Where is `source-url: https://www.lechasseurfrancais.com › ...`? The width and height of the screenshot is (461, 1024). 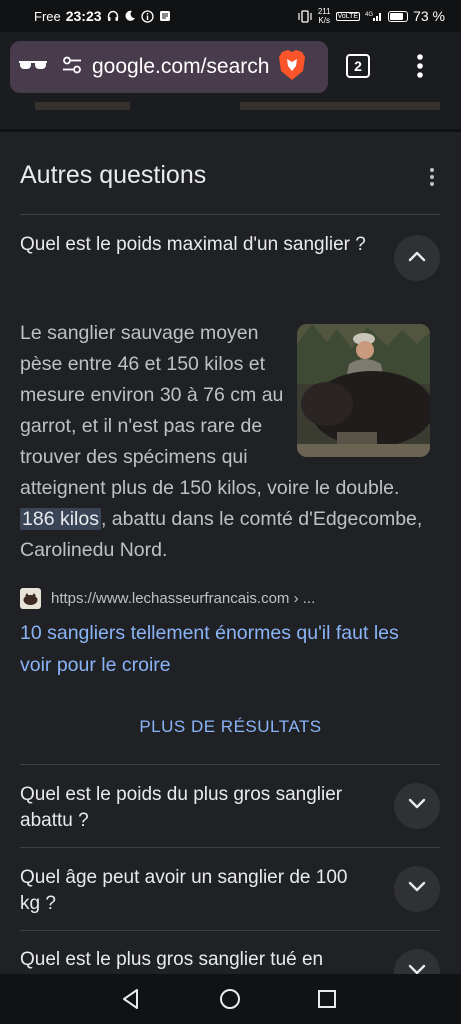 source-url: https://www.lechasseurfrancais.com › ... is located at coordinates (183, 598).